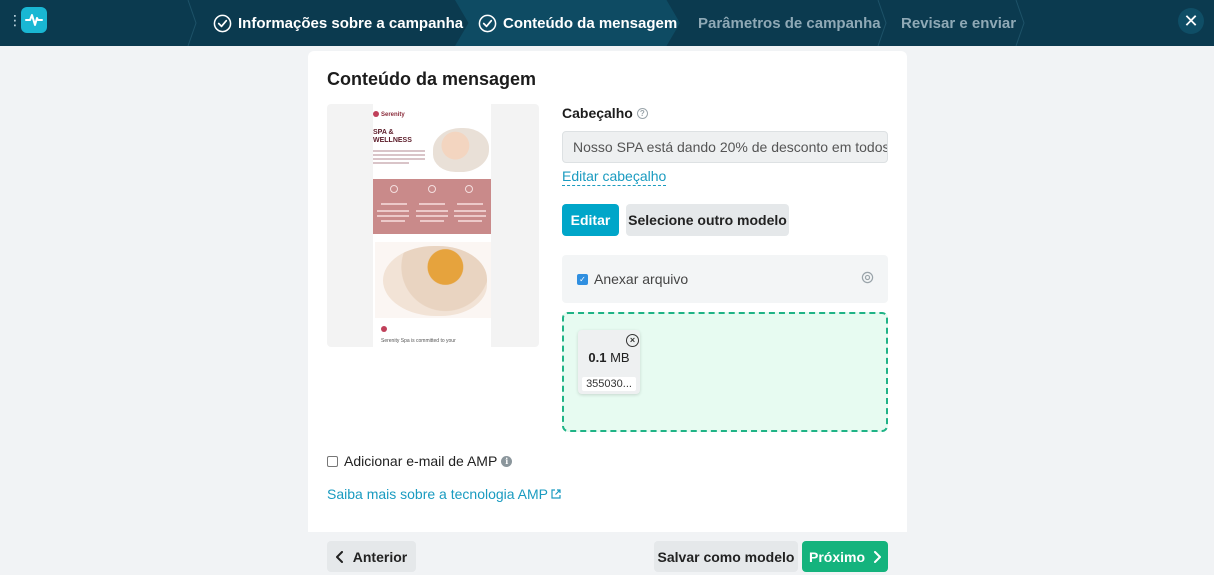  I want to click on step-separator, so click(192, 23).